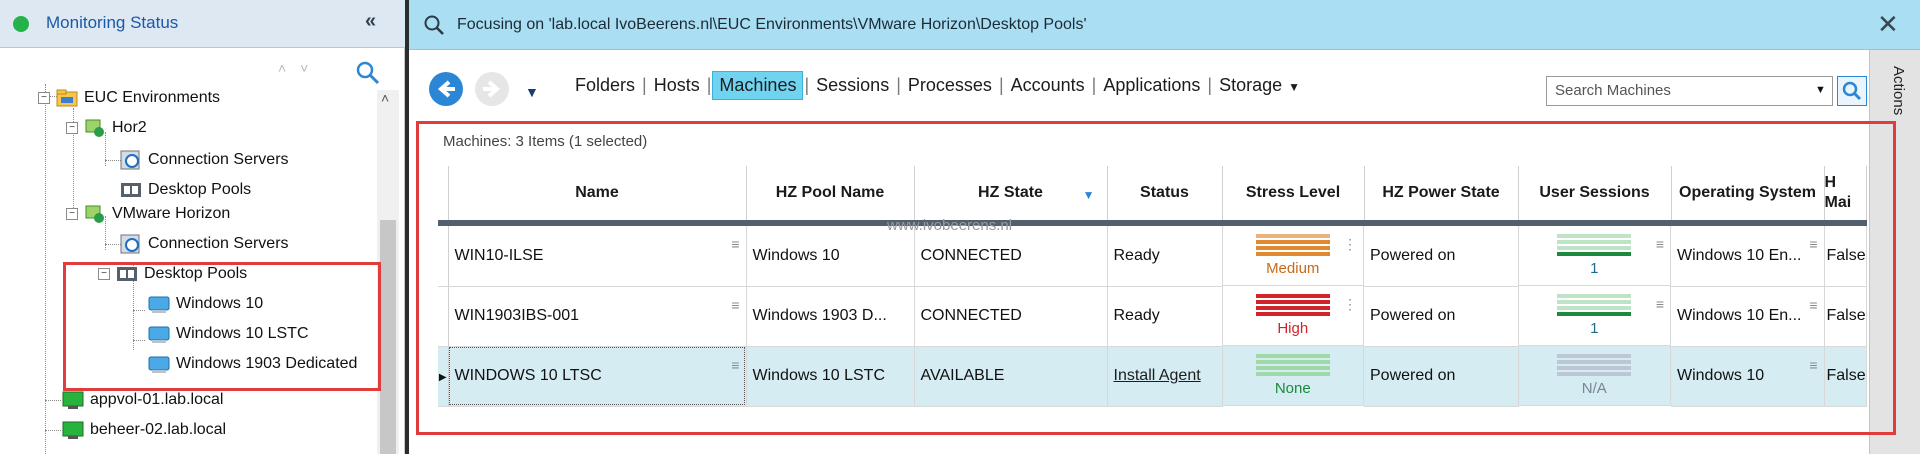  I want to click on tree-node-hor2-connection-servers: Connection Servers, so click(204, 160).